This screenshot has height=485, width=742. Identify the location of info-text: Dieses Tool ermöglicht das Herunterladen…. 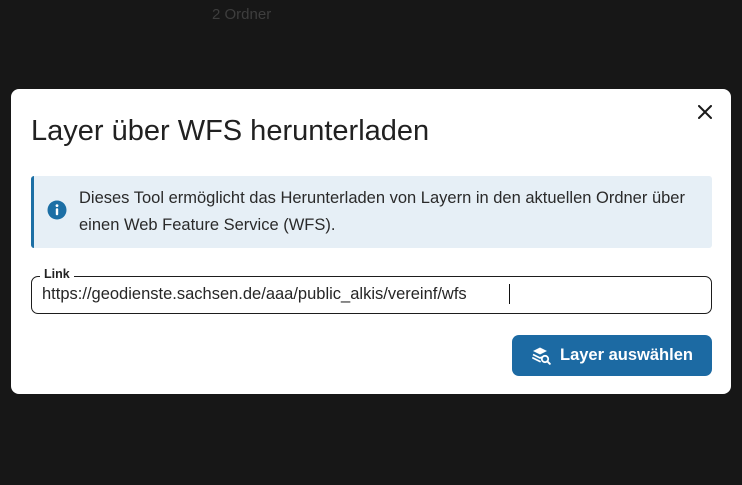
(382, 211).